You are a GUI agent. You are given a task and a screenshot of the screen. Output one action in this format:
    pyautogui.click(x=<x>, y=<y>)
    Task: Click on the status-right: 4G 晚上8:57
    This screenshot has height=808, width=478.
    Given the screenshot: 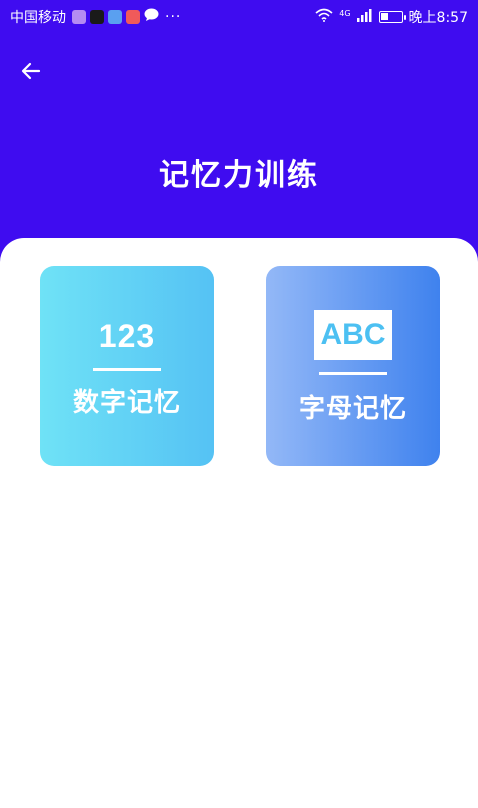 What is the action you would take?
    pyautogui.click(x=391, y=17)
    